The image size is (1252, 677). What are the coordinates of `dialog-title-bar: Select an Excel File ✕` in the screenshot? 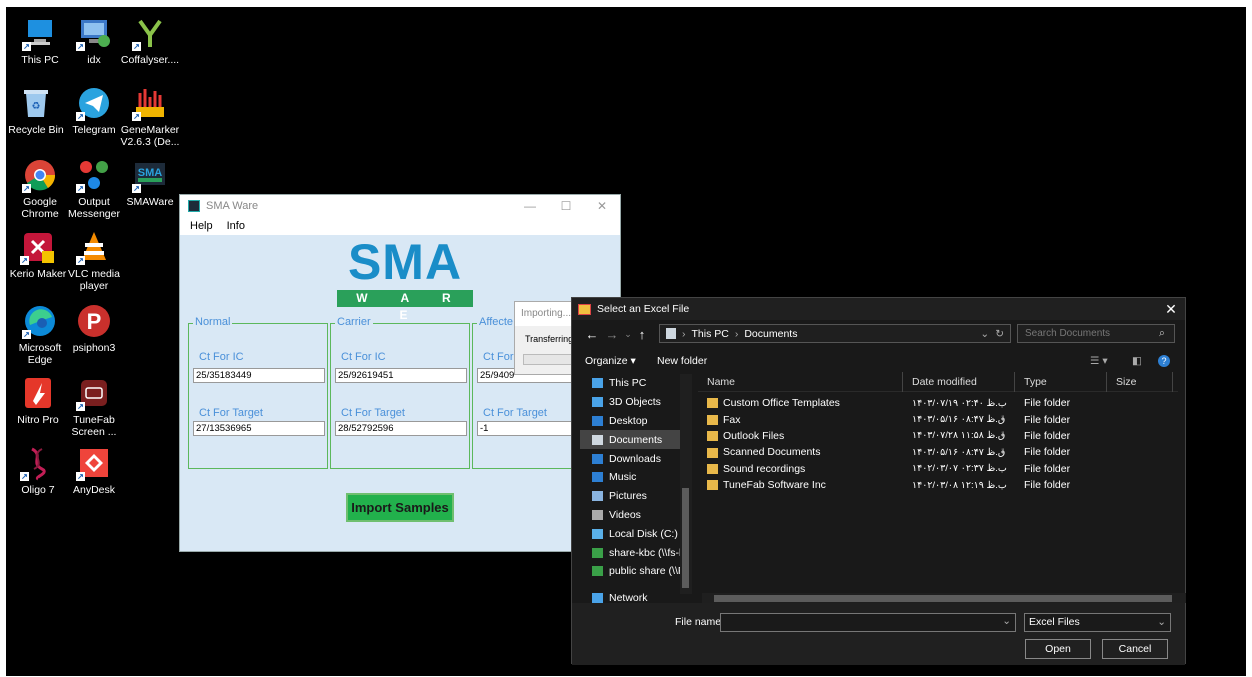 It's located at (878, 309).